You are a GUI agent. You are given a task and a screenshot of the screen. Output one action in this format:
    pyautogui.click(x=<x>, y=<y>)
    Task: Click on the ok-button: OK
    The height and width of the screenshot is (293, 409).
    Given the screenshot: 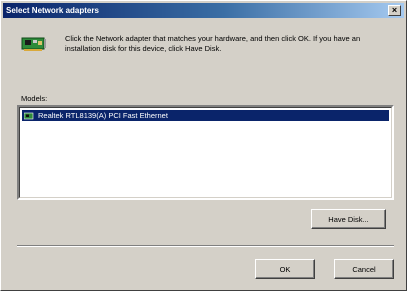 What is the action you would take?
    pyautogui.click(x=285, y=269)
    